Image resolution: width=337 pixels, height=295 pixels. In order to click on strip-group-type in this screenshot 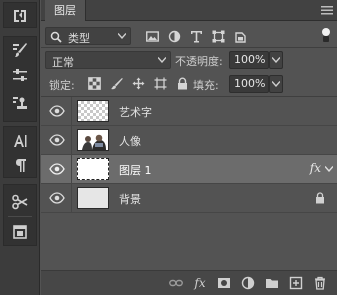, I will do `click(20, 152)`.